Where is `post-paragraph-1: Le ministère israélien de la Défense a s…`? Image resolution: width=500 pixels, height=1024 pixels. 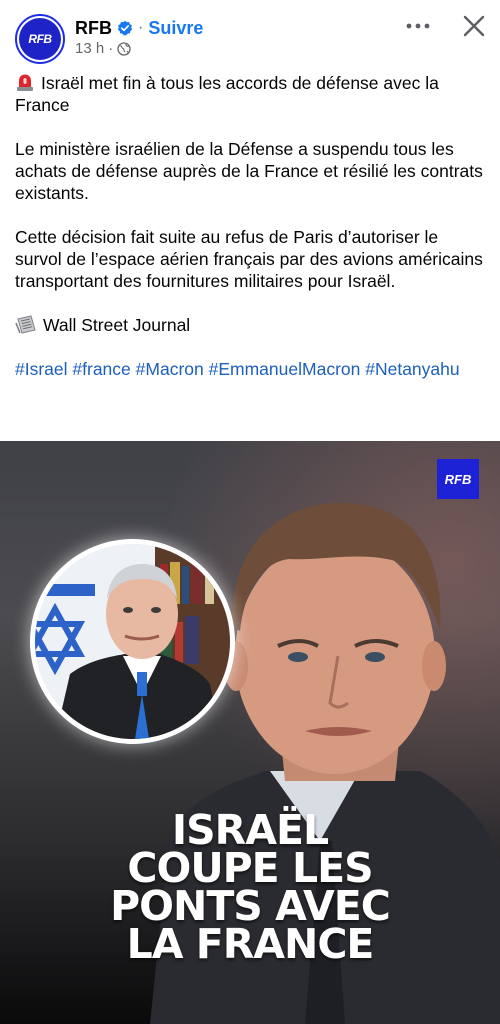 post-paragraph-1: Le ministère israélien de la Défense a s… is located at coordinates (249, 171).